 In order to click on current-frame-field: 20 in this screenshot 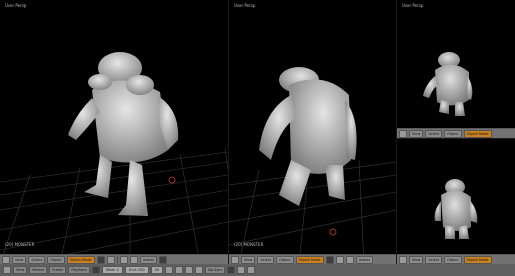, I will do `click(157, 270)`.